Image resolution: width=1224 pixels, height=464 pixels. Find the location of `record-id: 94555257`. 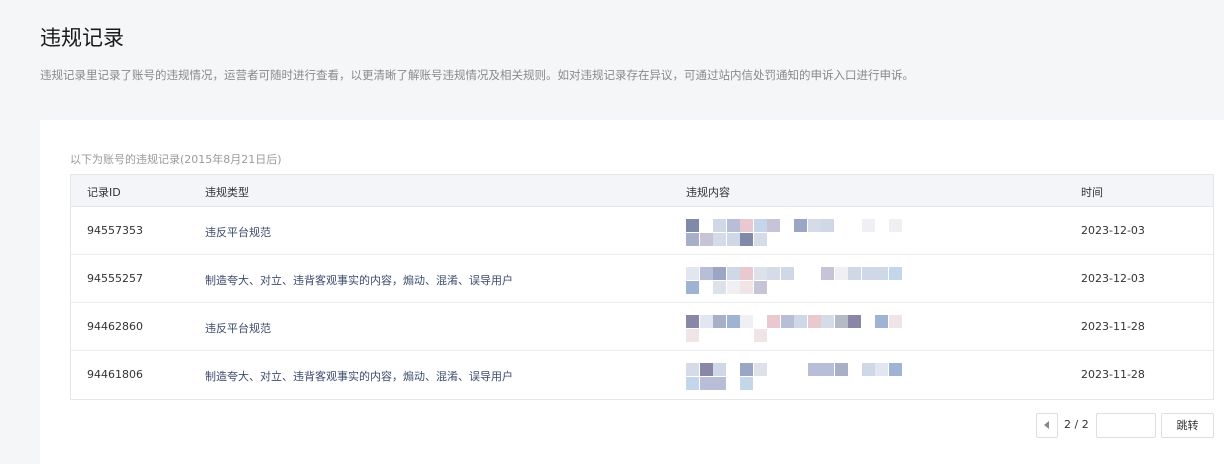

record-id: 94555257 is located at coordinates (115, 278).